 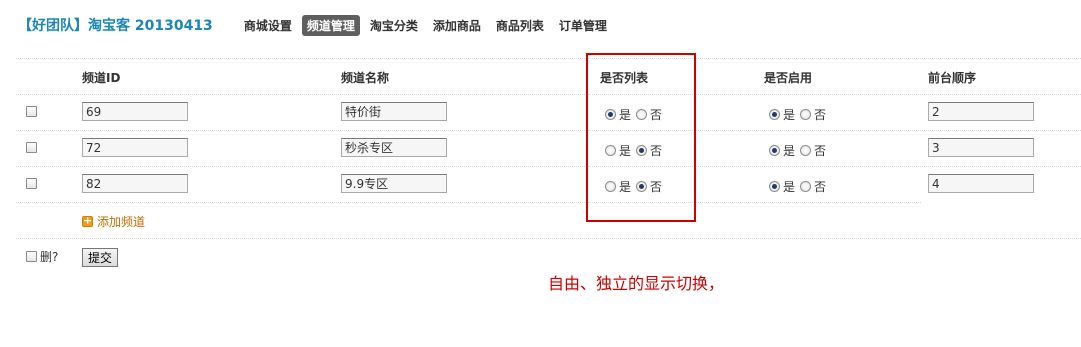 What do you see at coordinates (952, 78) in the screenshot?
I see `col-header-front-order: 前台顺序` at bounding box center [952, 78].